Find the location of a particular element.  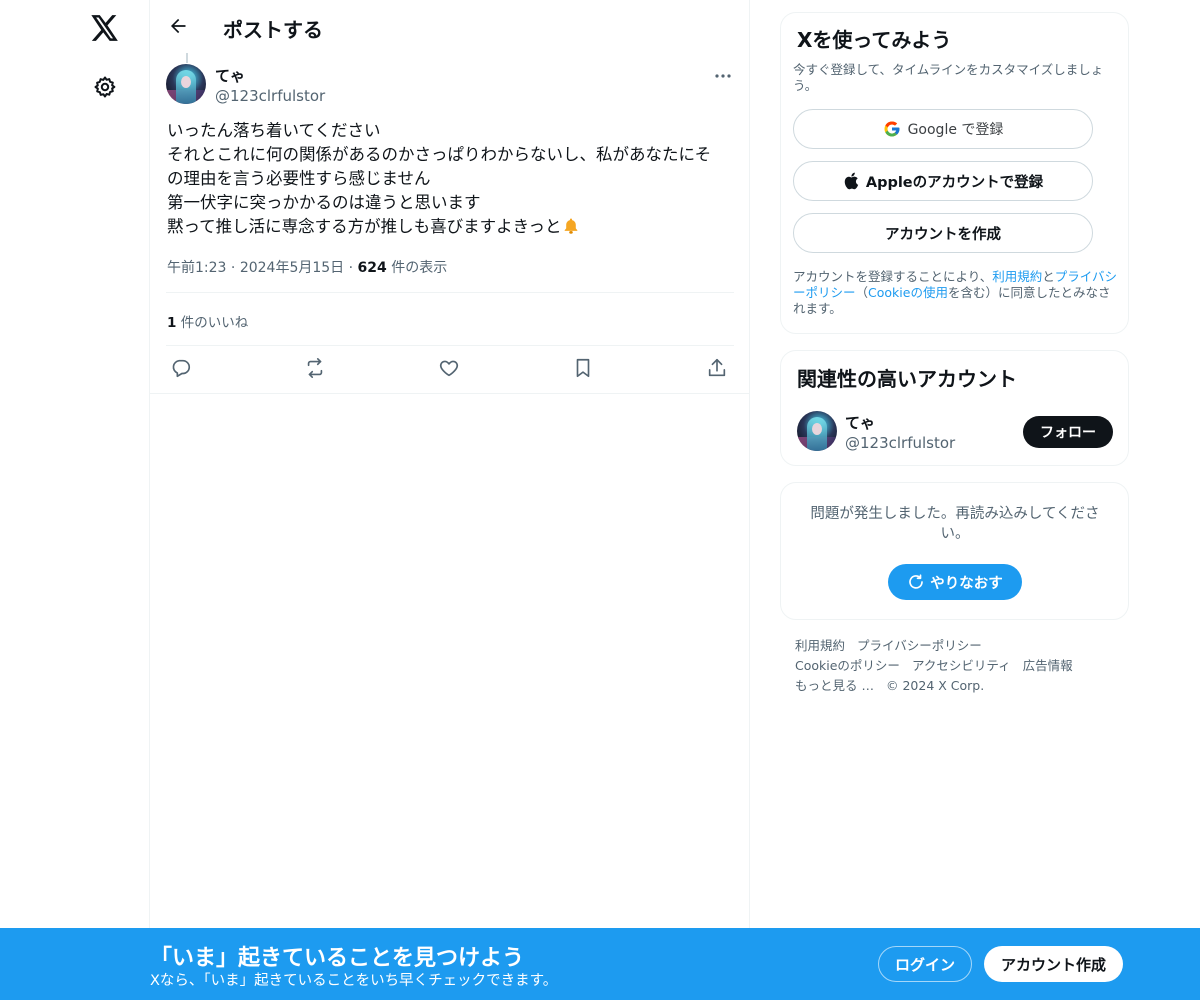

back-button is located at coordinates (178, 26).